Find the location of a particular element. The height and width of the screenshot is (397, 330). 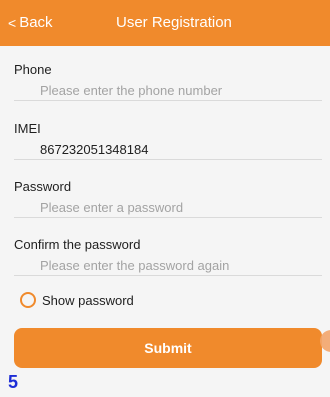

password-input is located at coordinates (168, 208).